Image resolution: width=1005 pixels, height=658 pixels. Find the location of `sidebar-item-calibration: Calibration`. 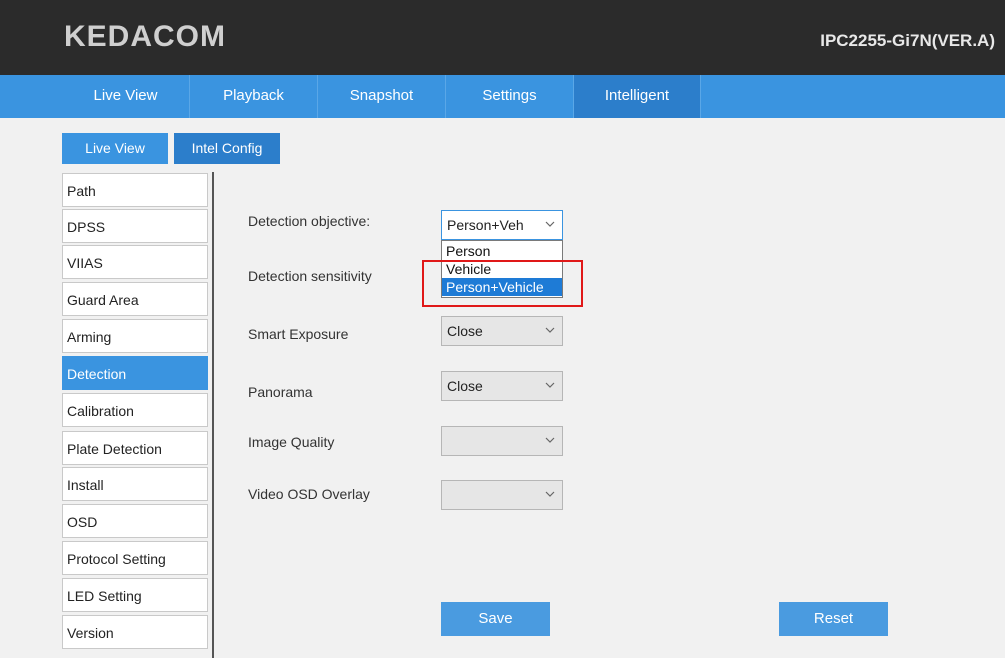

sidebar-item-calibration: Calibration is located at coordinates (135, 410).